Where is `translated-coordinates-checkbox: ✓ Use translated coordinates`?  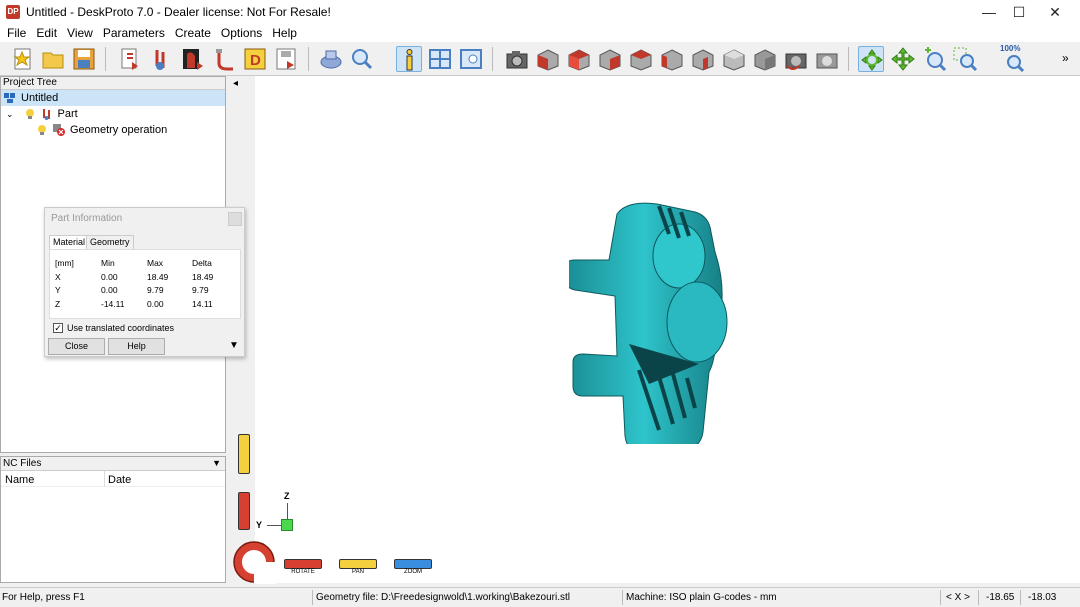
translated-coordinates-checkbox: ✓ Use translated coordinates is located at coordinates (113, 328).